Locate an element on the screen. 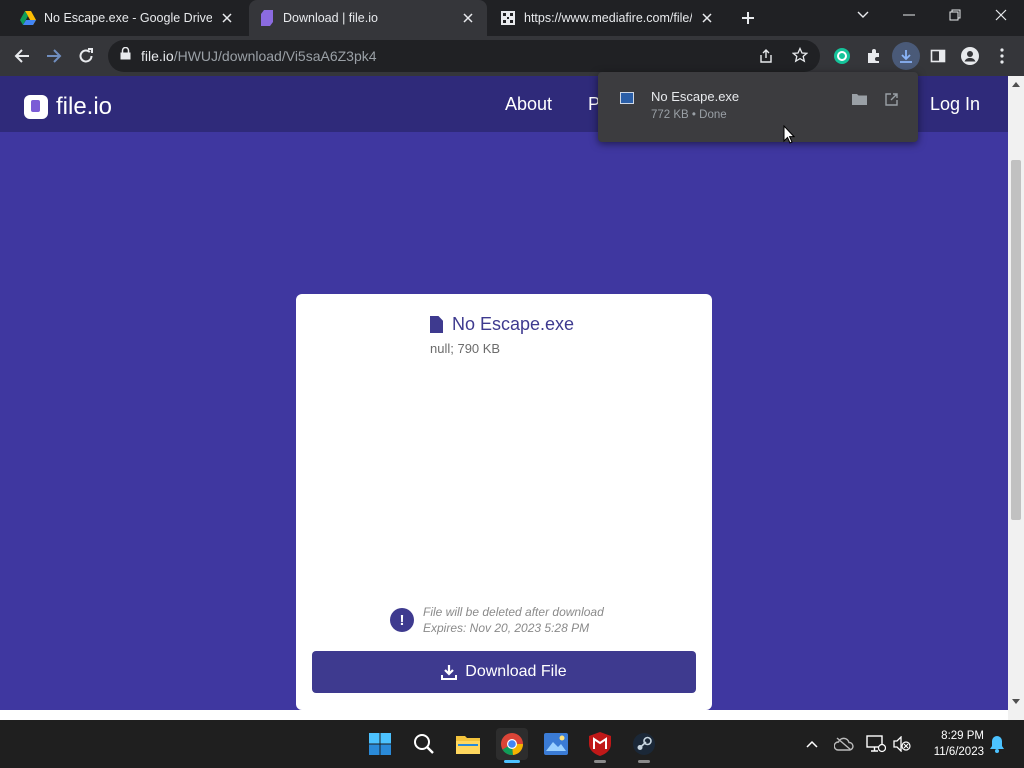  mouse-cursor-icon is located at coordinates (789, 136).